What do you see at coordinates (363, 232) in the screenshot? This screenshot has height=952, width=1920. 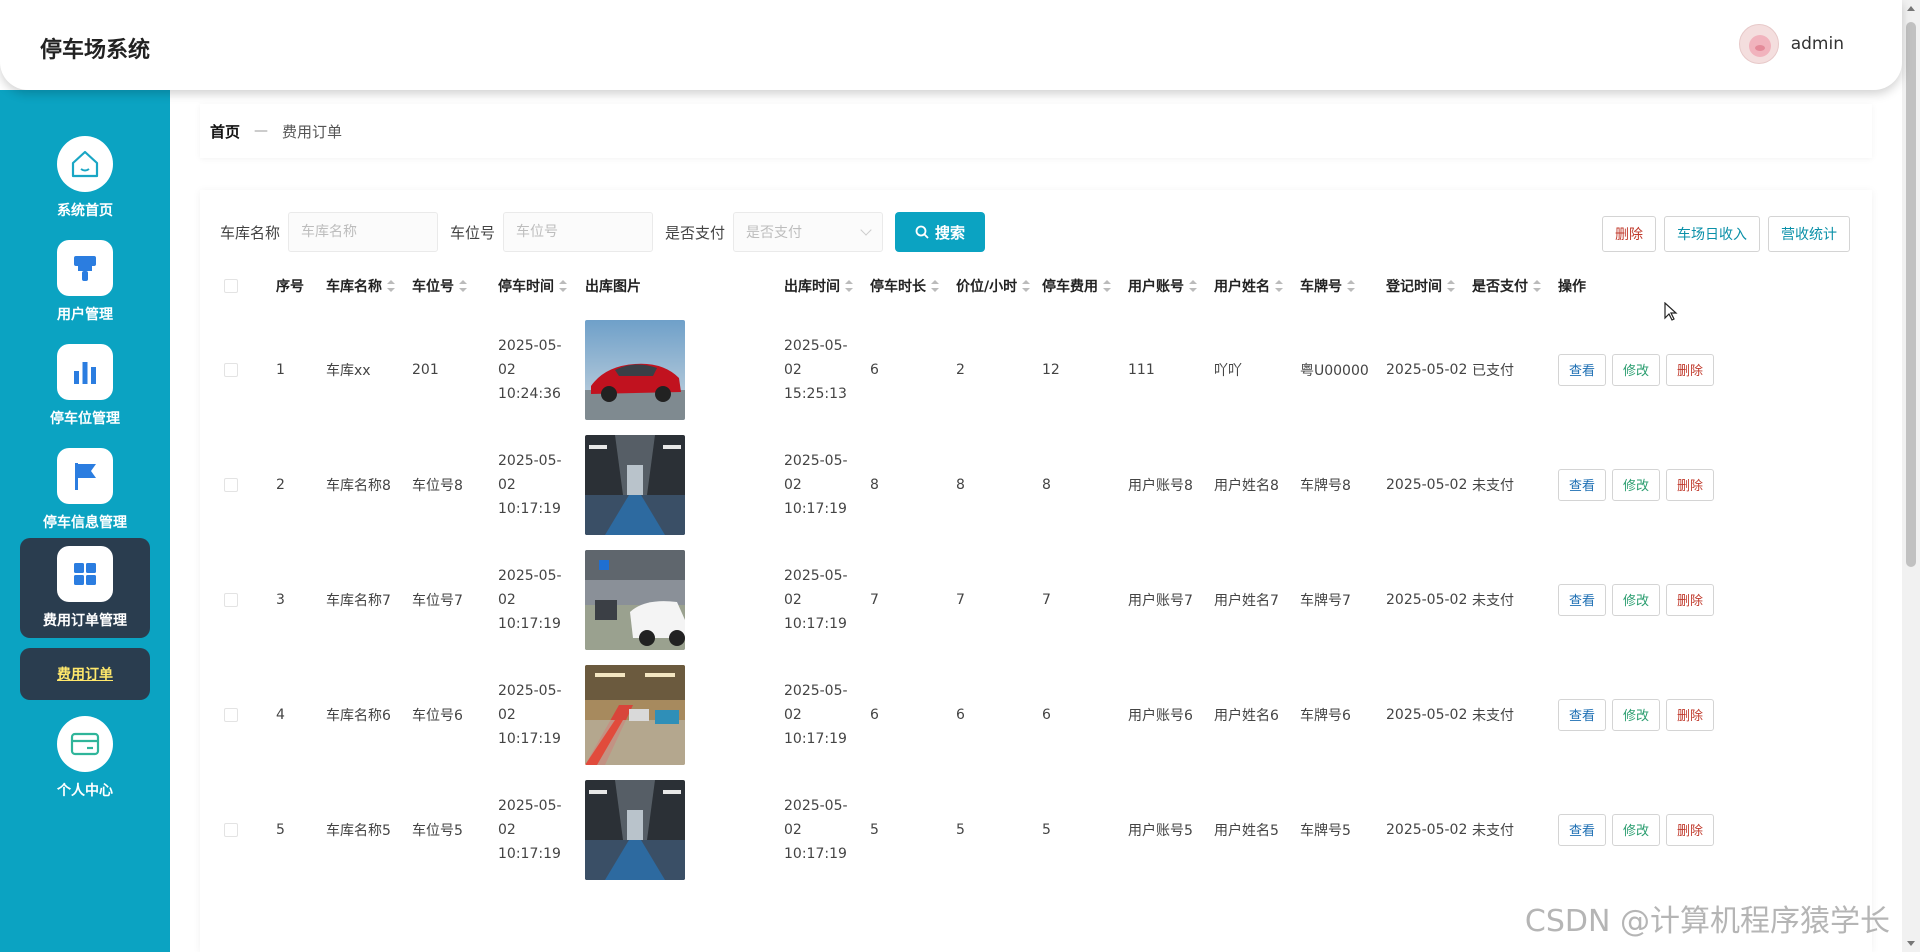 I see `garage-name-input` at bounding box center [363, 232].